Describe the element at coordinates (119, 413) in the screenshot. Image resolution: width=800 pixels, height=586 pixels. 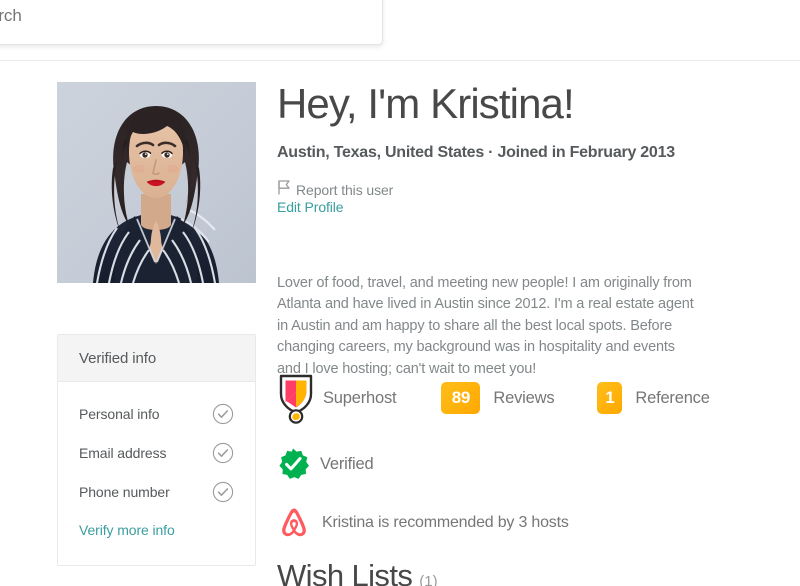
I see `verified-info-label: Personal info` at that location.